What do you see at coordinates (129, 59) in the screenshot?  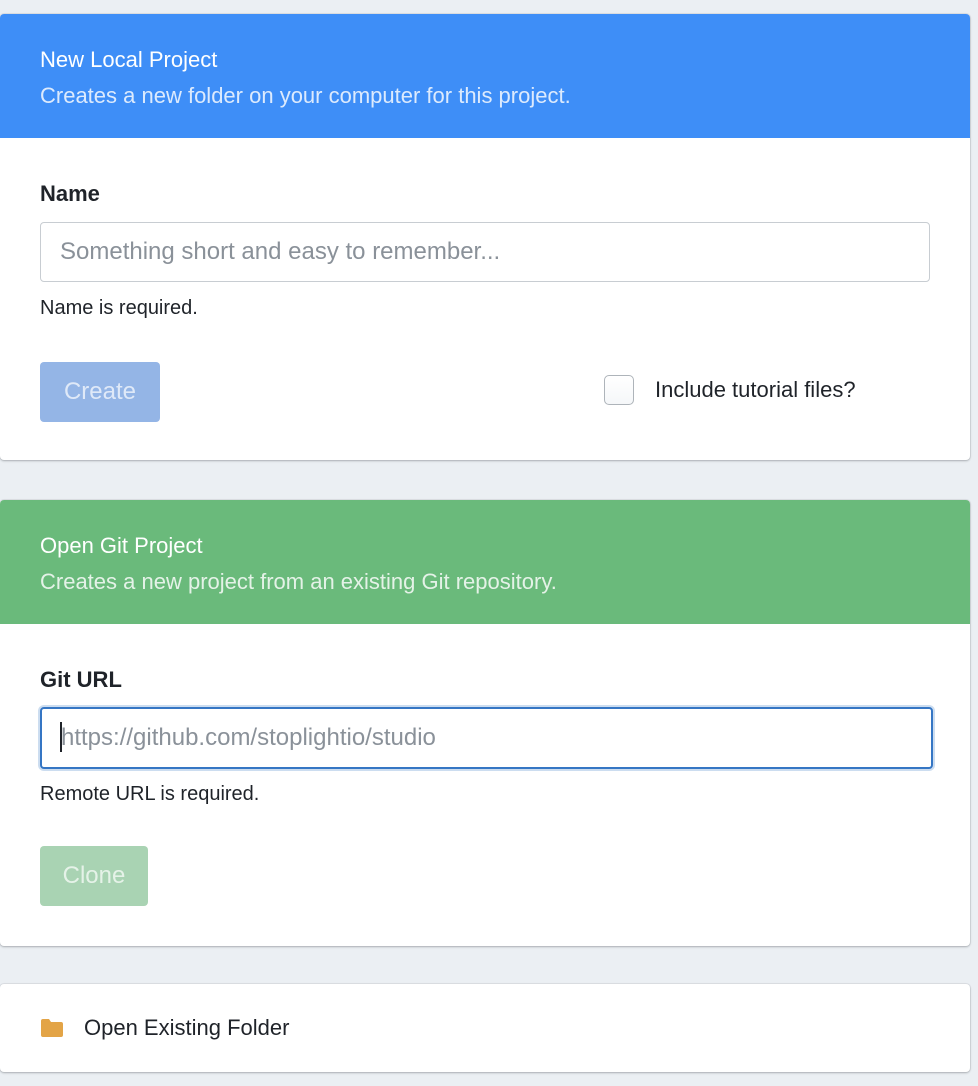 I see `new-local-project-title: New Local Project` at bounding box center [129, 59].